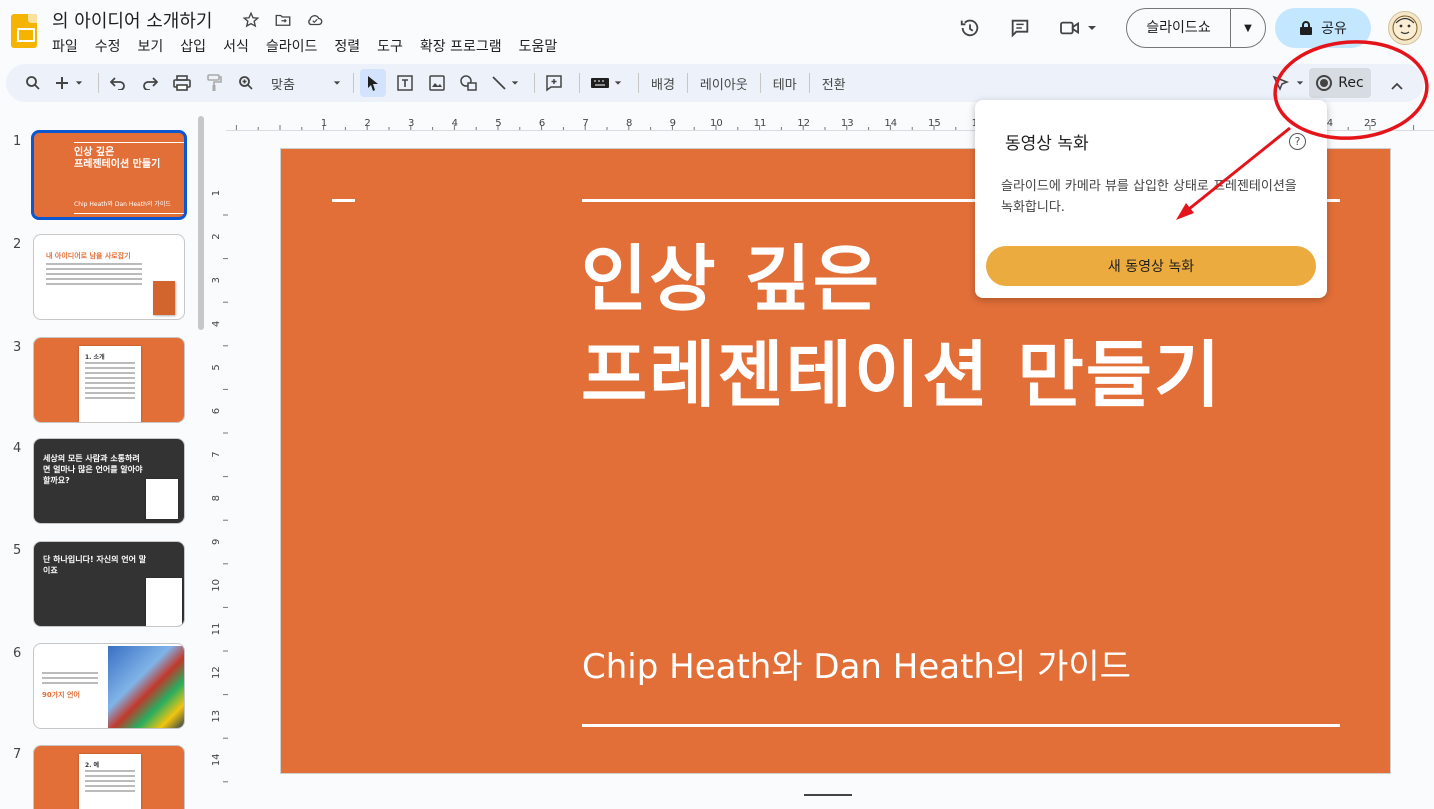 Image resolution: width=1434 pixels, height=809 pixels. What do you see at coordinates (68, 46) in the screenshot?
I see `menu-file: 파일` at bounding box center [68, 46].